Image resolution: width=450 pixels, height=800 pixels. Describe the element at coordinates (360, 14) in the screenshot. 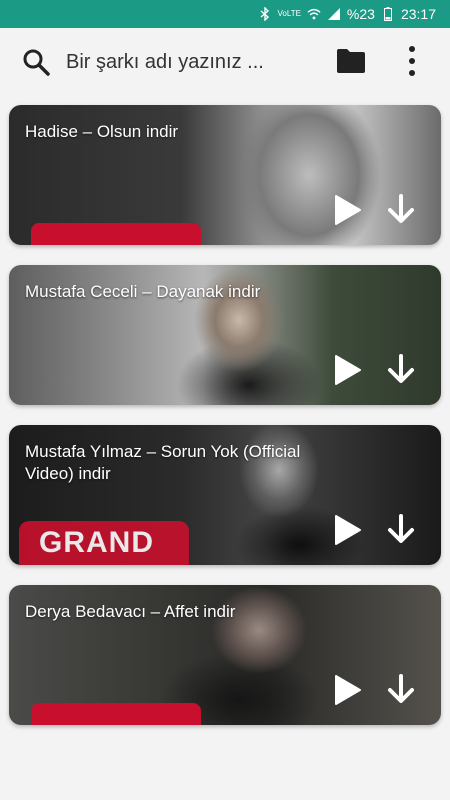

I see `battery-percent: %23` at that location.